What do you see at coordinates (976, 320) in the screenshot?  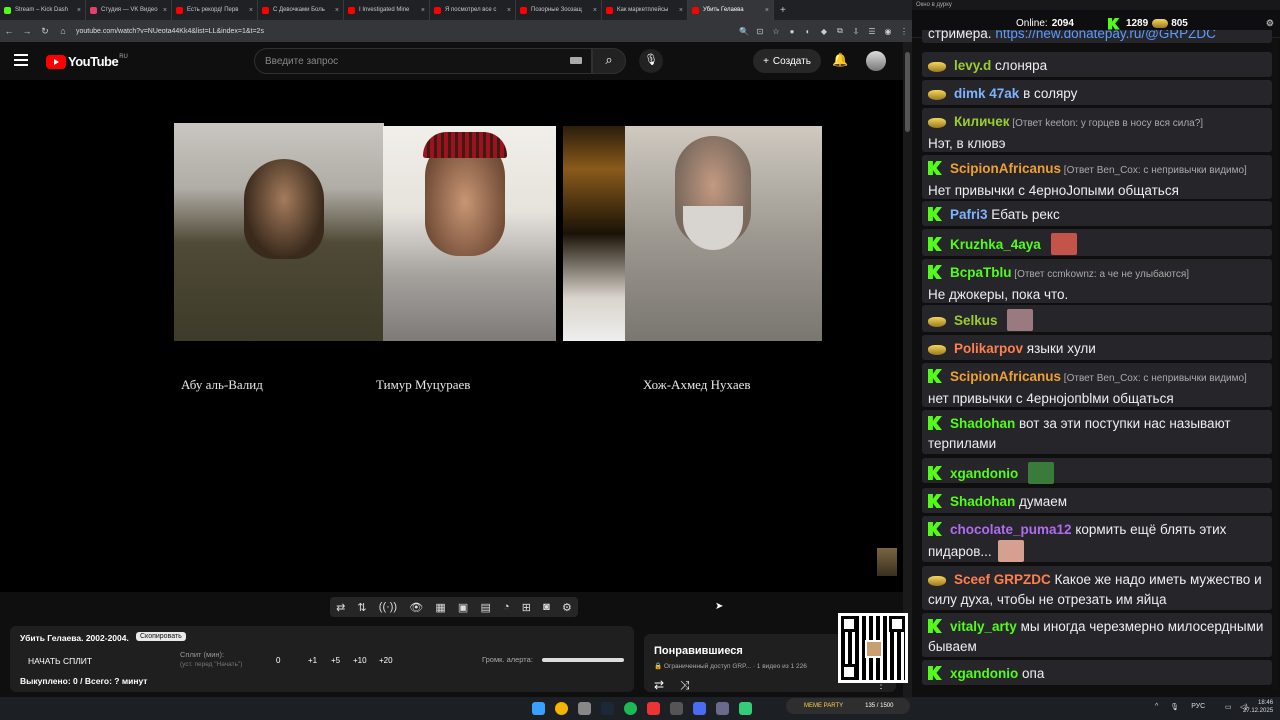 I see `chat-username: Selkus` at bounding box center [976, 320].